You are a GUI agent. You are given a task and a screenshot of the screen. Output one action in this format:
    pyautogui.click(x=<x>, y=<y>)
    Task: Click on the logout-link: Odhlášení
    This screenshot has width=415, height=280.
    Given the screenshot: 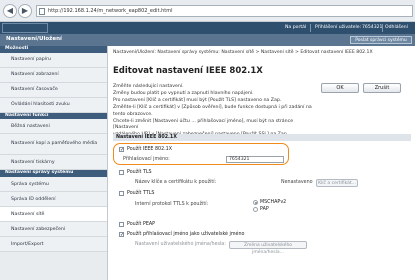 What is the action you would take?
    pyautogui.click(x=396, y=27)
    